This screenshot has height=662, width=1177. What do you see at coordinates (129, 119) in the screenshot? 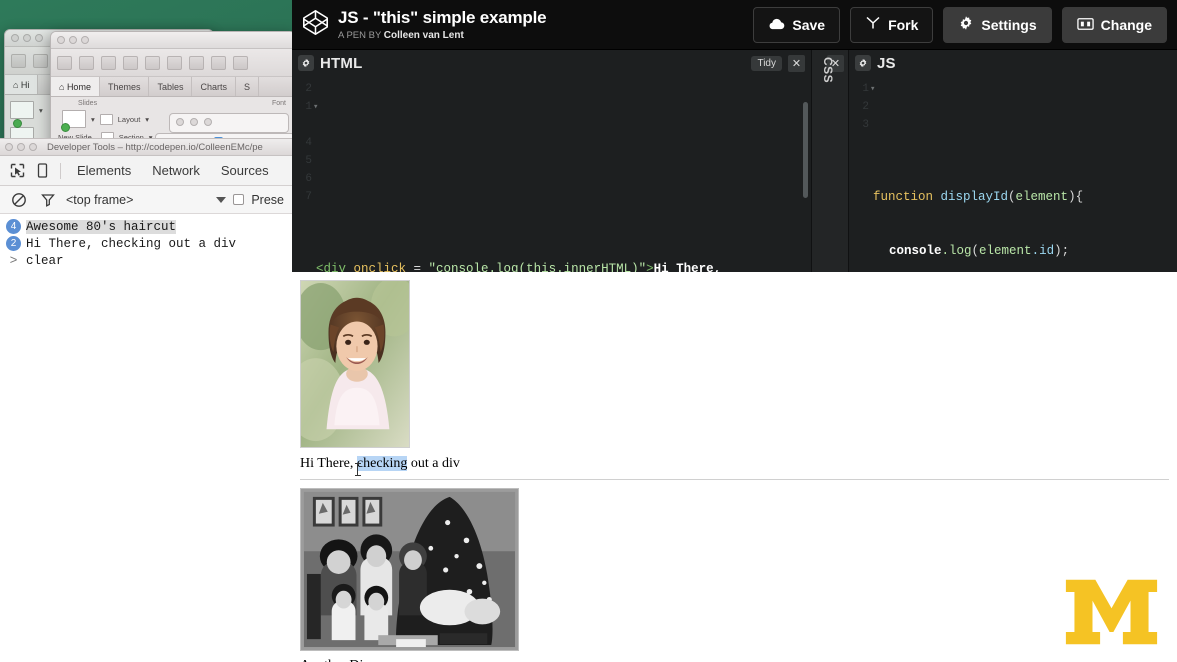
I see `layout-label: Layout` at bounding box center [129, 119].